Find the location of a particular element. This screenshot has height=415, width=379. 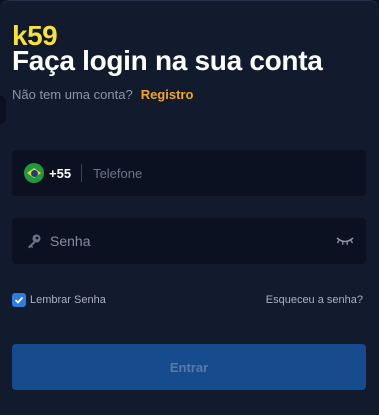

page-title: Faça login na sua conta is located at coordinates (167, 60).